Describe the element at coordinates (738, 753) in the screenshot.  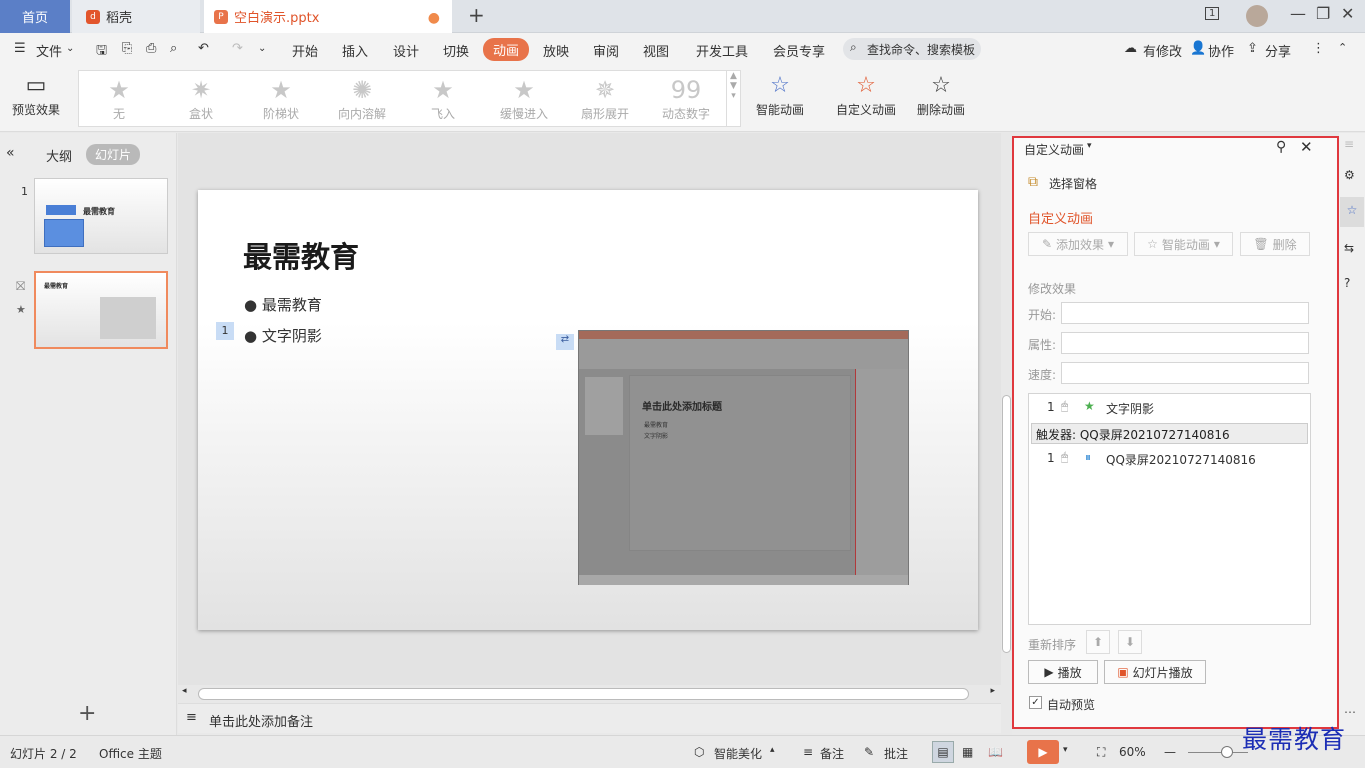
I see `smart-beautify-button: 智能美化` at that location.